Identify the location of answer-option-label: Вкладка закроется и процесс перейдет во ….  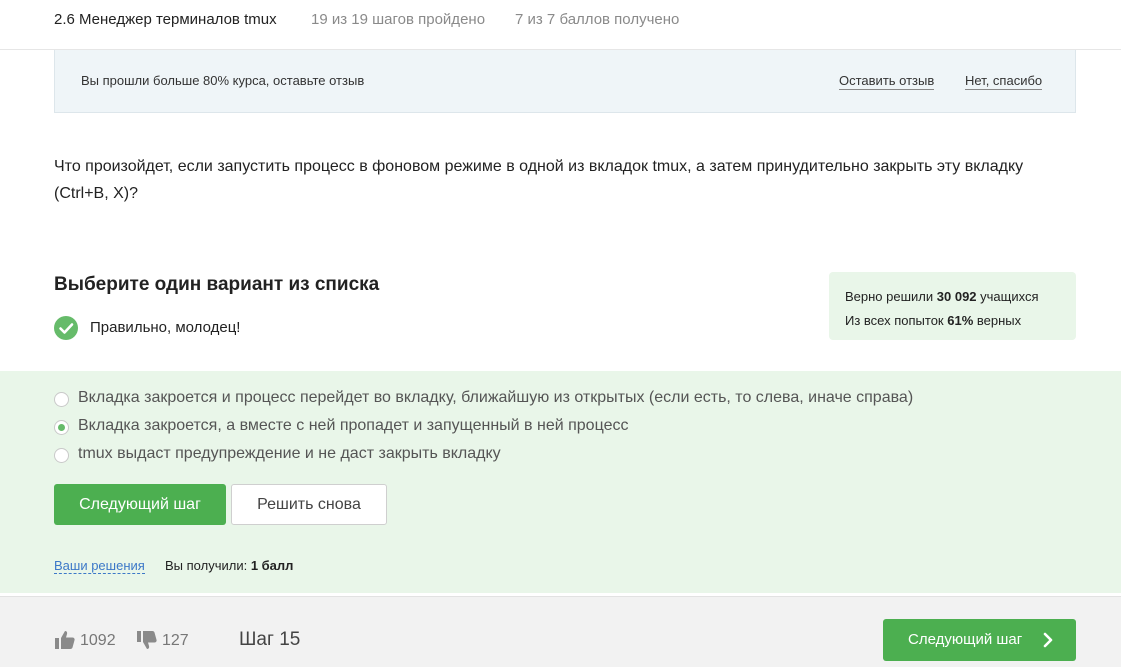
(496, 397).